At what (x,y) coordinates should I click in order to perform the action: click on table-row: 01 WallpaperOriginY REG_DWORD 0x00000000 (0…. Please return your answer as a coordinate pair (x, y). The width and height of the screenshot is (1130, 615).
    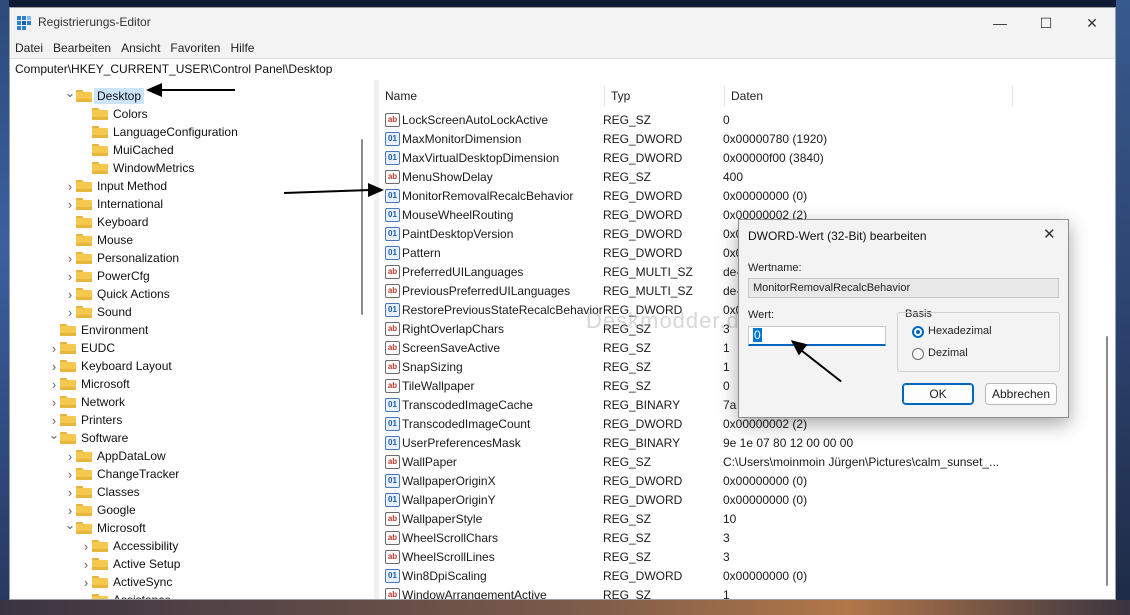
    Looking at the image, I should click on (729, 500).